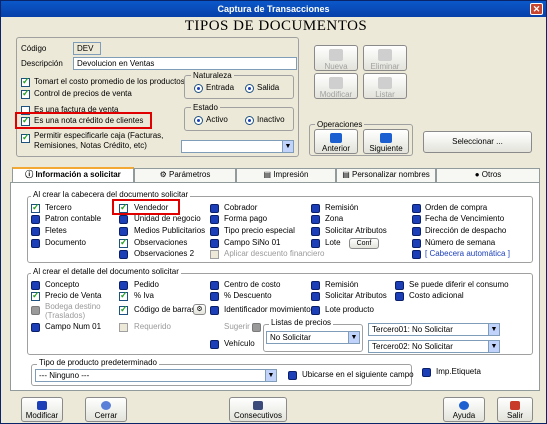 Image resolution: width=547 pixels, height=424 pixels. I want to click on descuento-financiero-checkbox, so click(214, 254).